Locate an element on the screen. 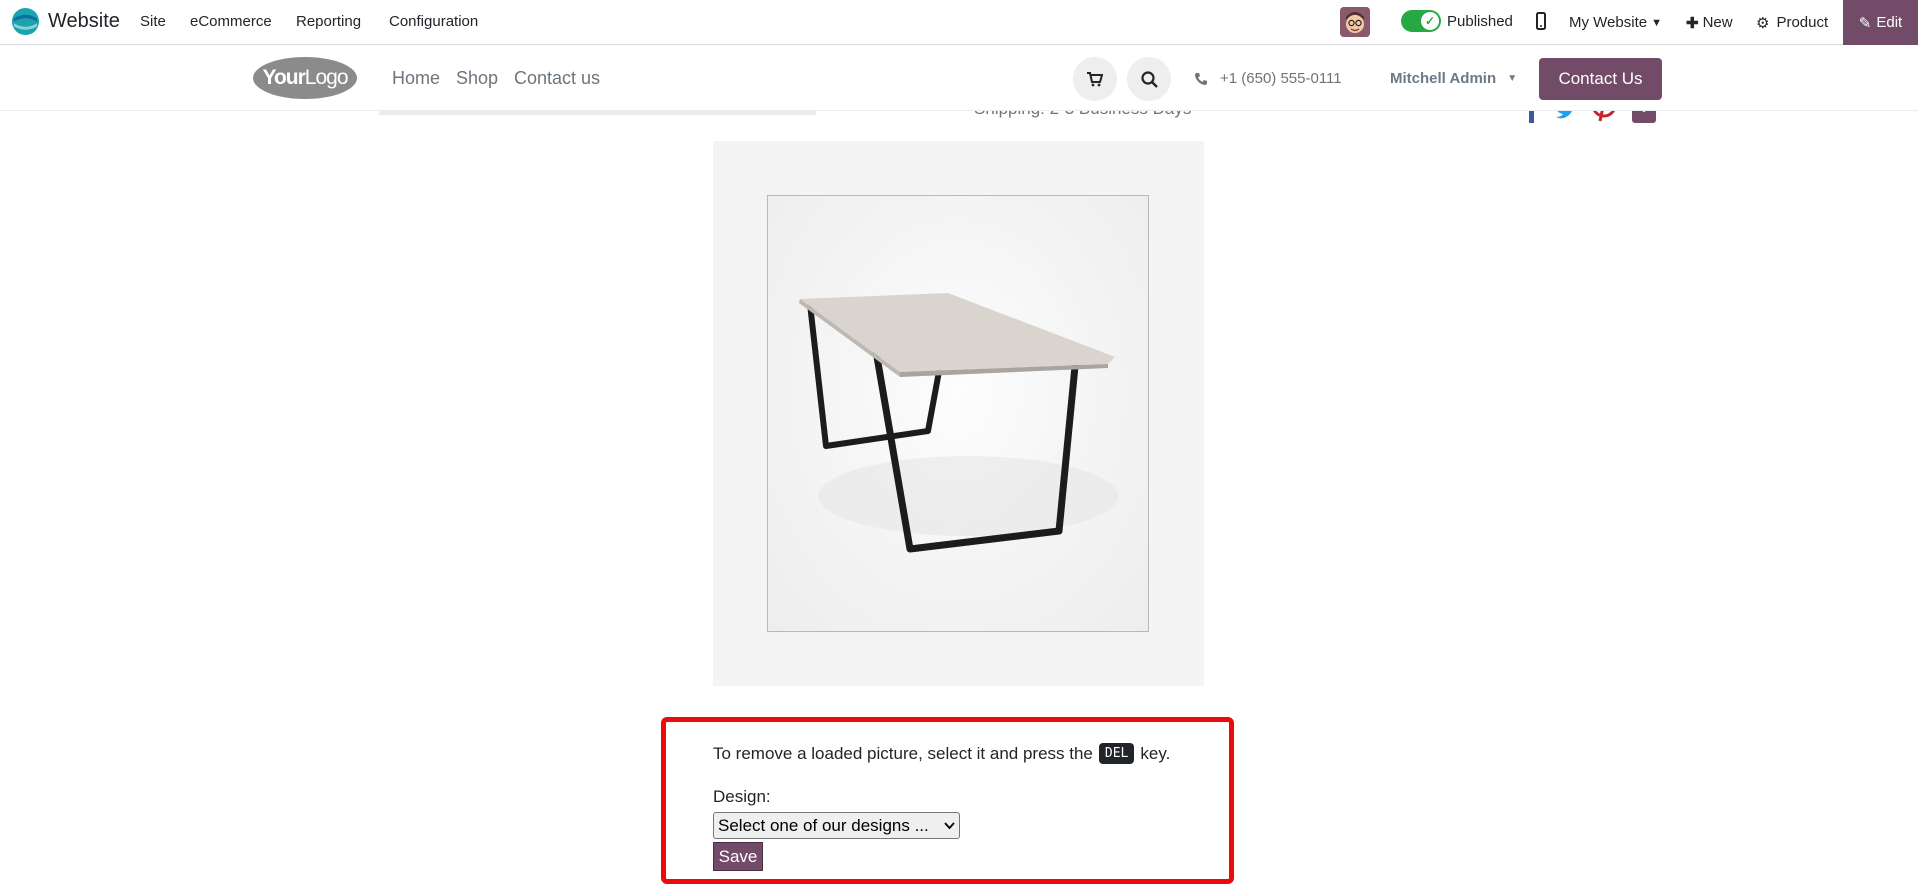 The width and height of the screenshot is (1918, 894). product-settings-button: ⚙ Product is located at coordinates (1792, 22).